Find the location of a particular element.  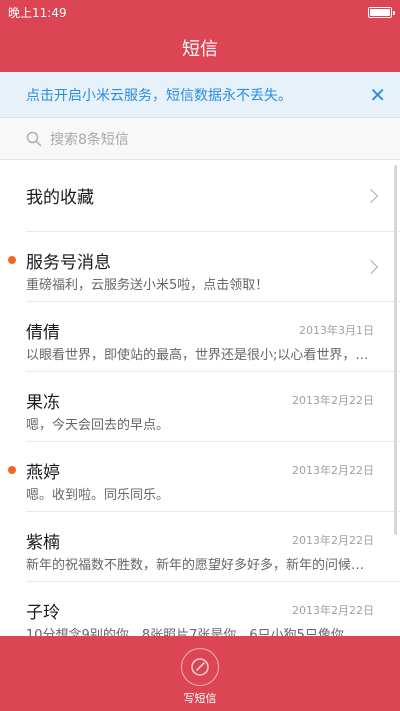

thread-name: 紫楠 is located at coordinates (43, 543).